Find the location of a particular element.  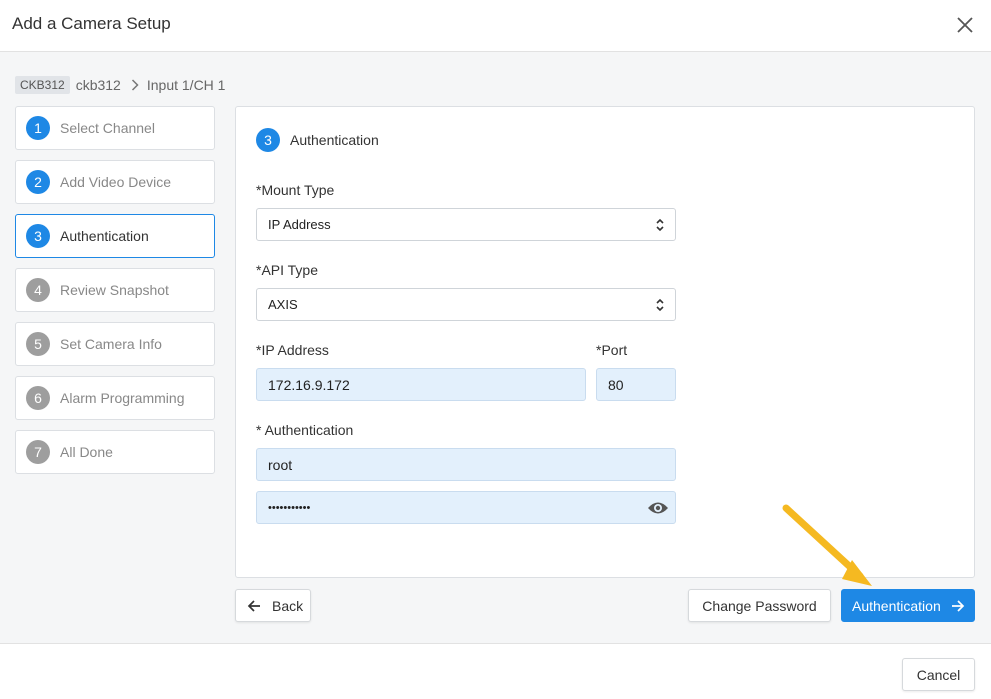

breadcrumb: CKB312 ckb312 Input 1/CH 1 is located at coordinates (120, 85).